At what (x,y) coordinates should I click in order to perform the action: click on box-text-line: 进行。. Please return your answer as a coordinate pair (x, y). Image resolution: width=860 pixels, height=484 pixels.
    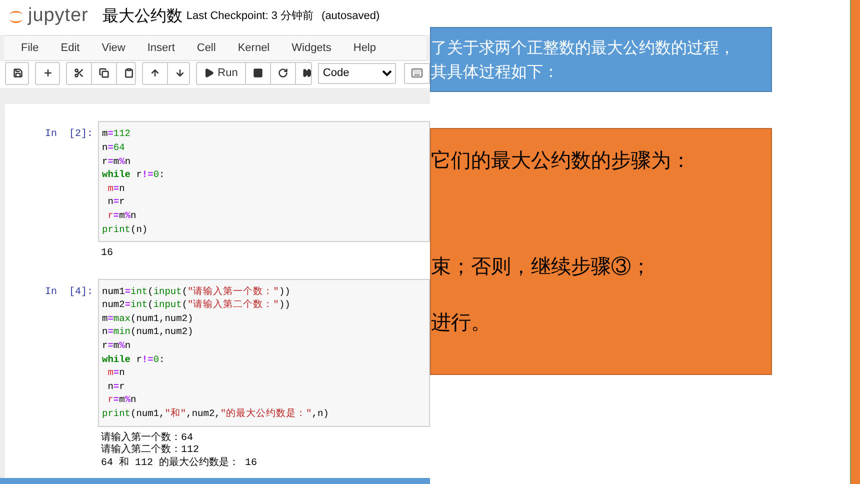
    Looking at the image, I should click on (461, 322).